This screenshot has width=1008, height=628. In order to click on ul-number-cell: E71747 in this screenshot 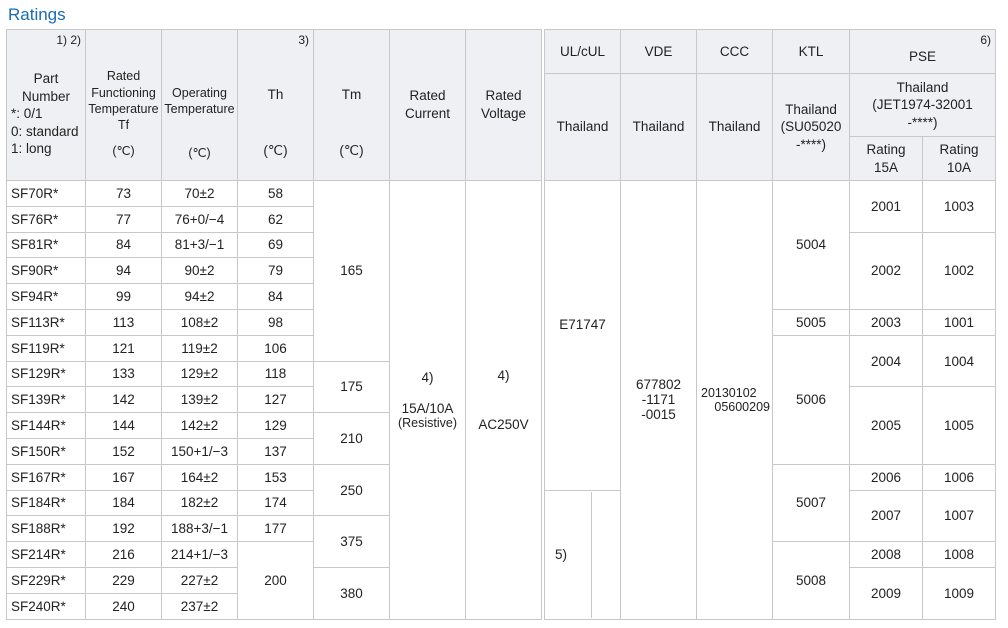, I will do `click(582, 335)`.